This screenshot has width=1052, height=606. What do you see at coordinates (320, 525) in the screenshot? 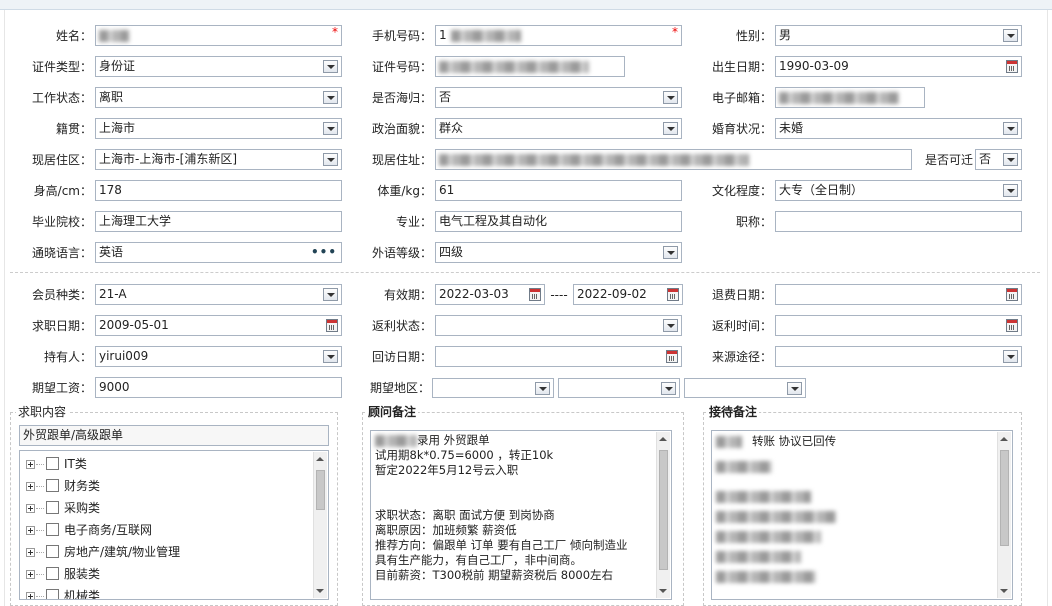
I see `tree-scrollbar` at bounding box center [320, 525].